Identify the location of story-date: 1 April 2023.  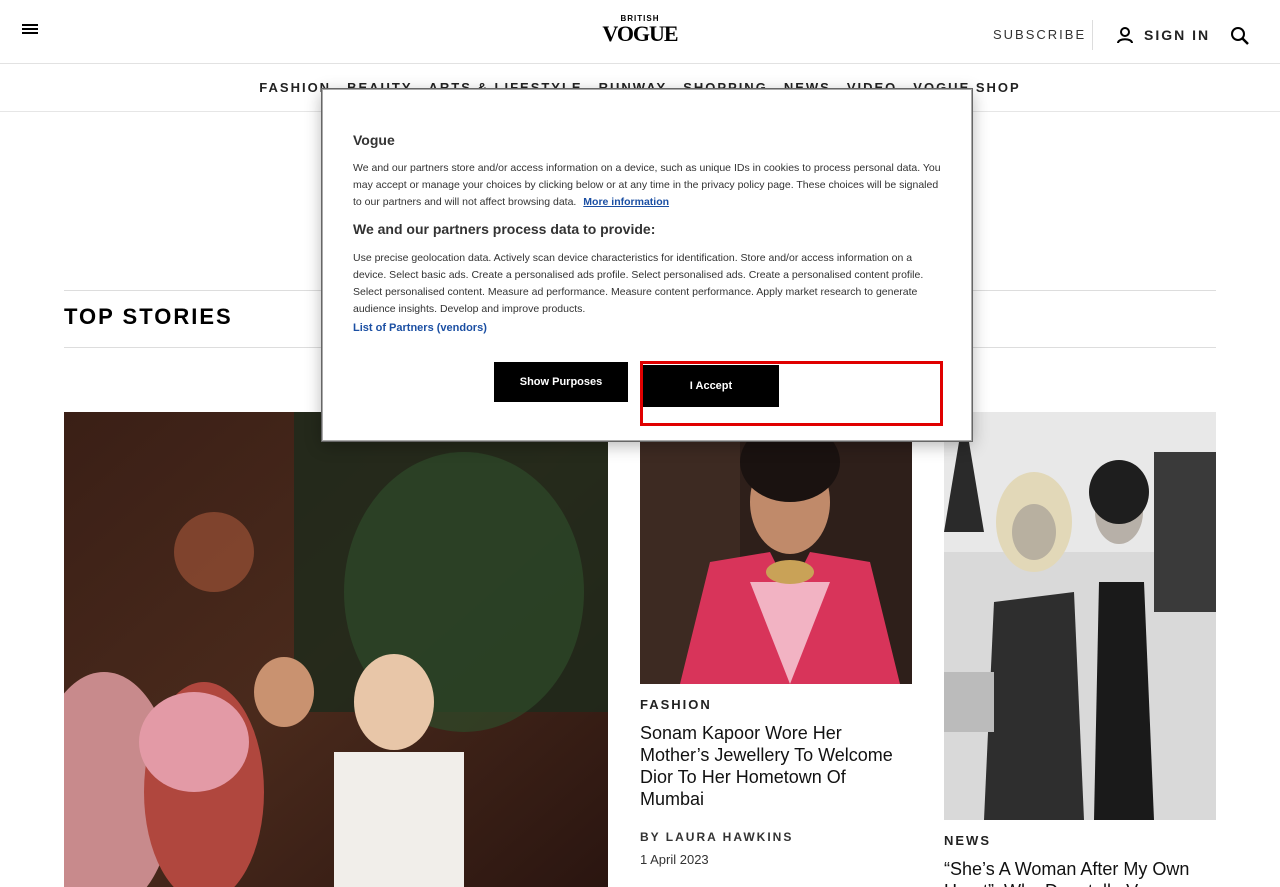
(674, 859).